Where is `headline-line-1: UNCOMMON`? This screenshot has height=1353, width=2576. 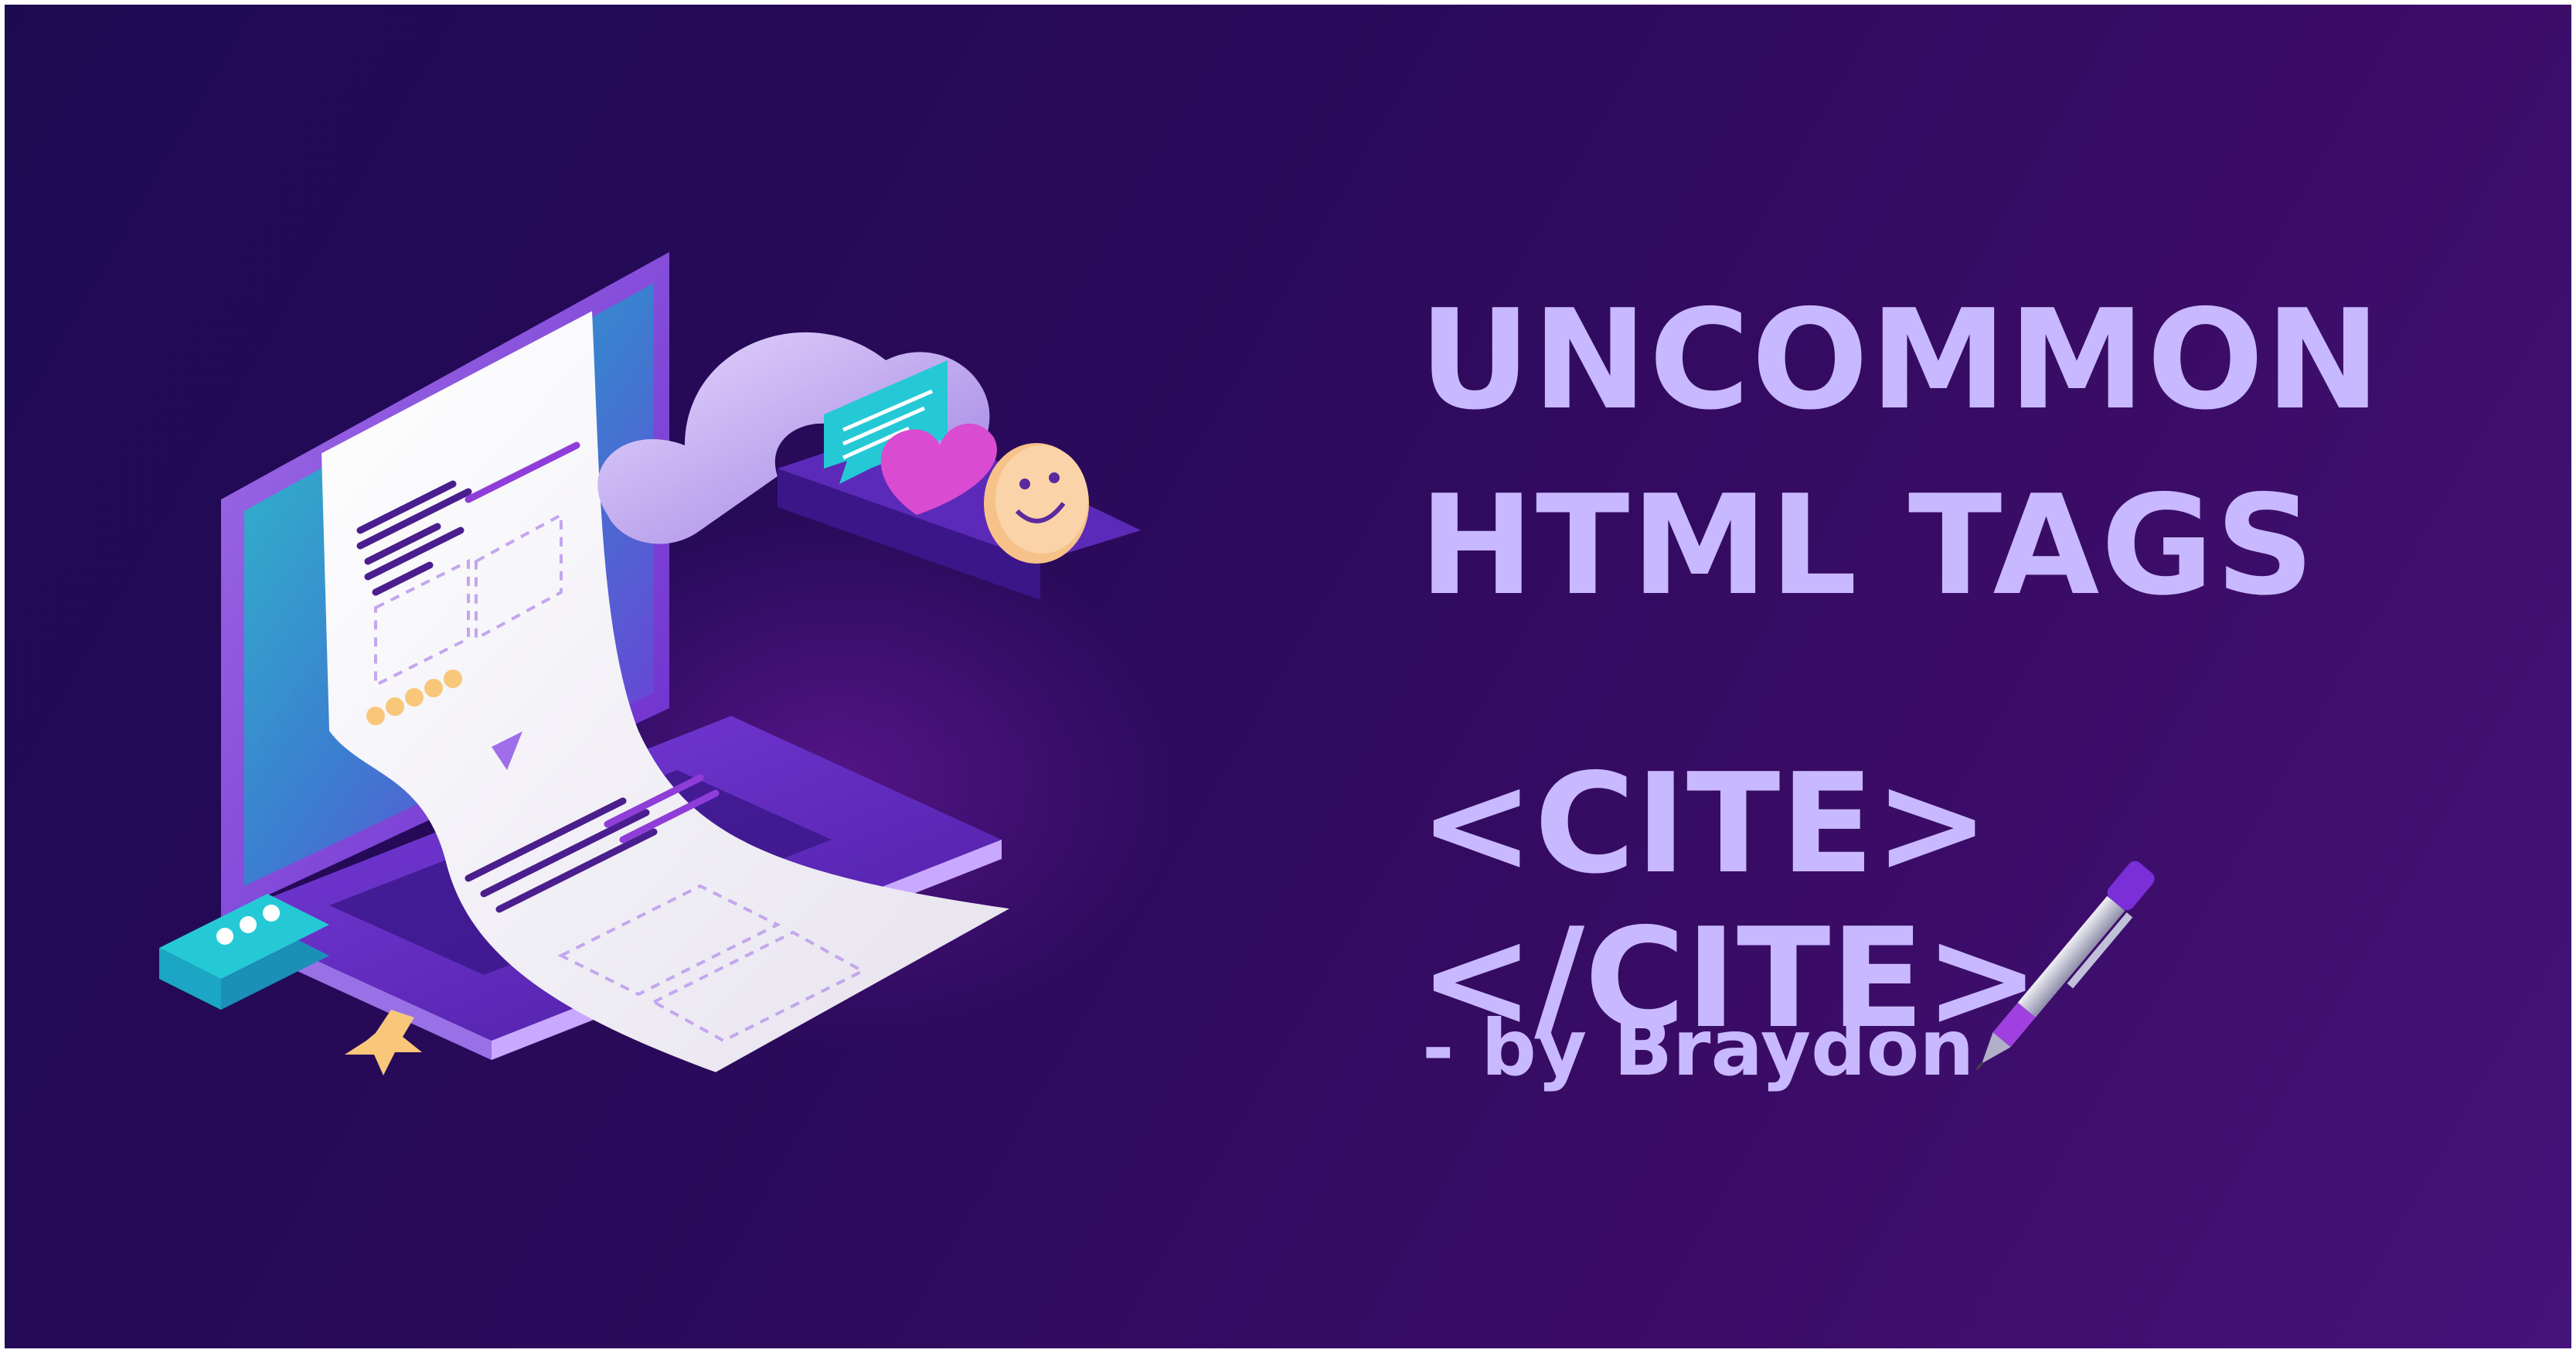
headline-line-1: UNCOMMON is located at coordinates (1901, 360).